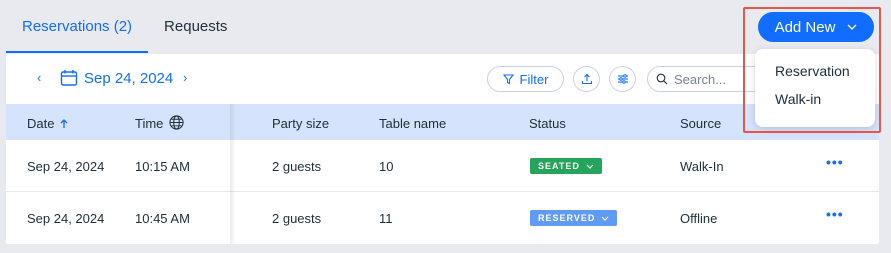  I want to click on sliders-icon, so click(622, 79).